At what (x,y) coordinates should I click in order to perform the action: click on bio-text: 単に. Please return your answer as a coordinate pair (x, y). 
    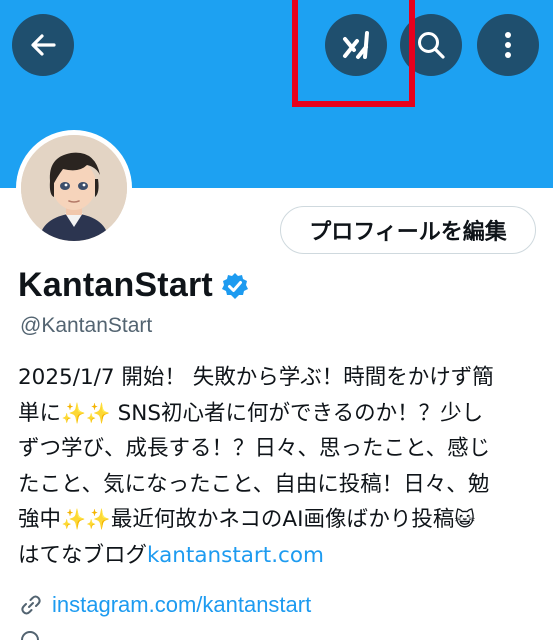
    Looking at the image, I should click on (40, 413).